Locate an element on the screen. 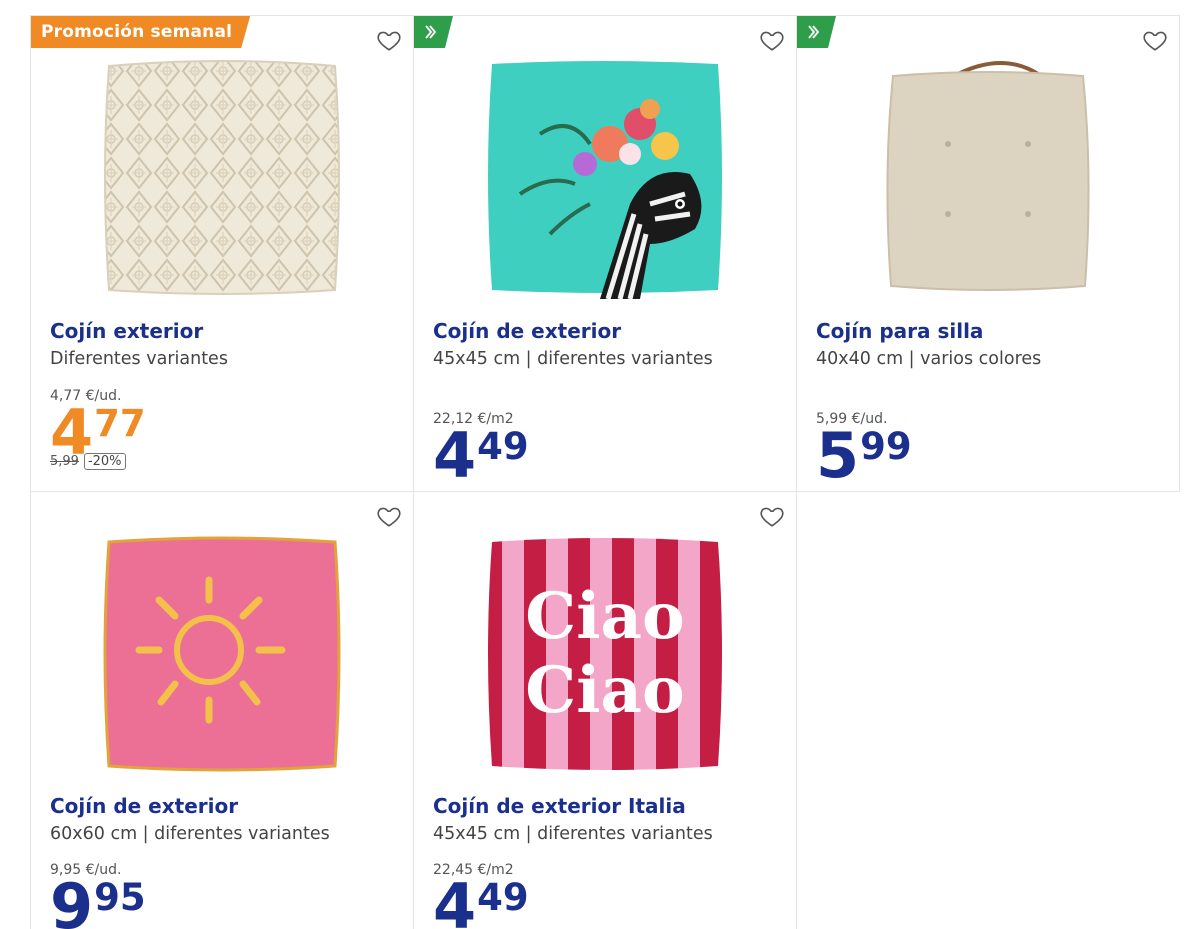 The image size is (1200, 929). product-image-chair-cushion is located at coordinates (988, 176).